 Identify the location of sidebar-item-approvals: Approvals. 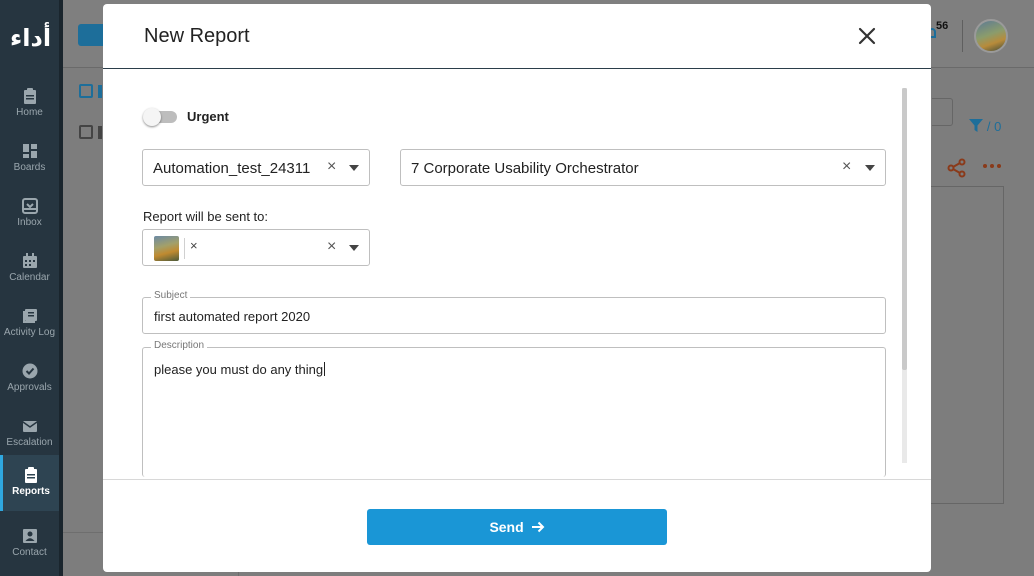
(29, 380).